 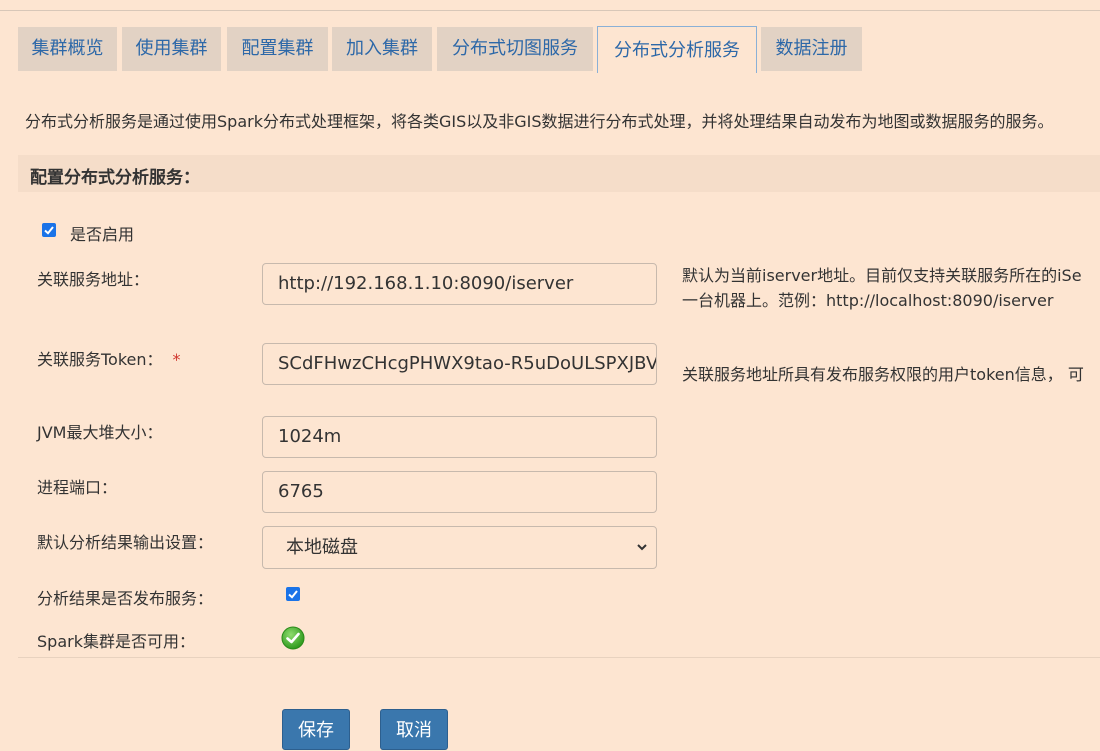 I want to click on jvm-label: JVM最大堆大小：, so click(x=100, y=432).